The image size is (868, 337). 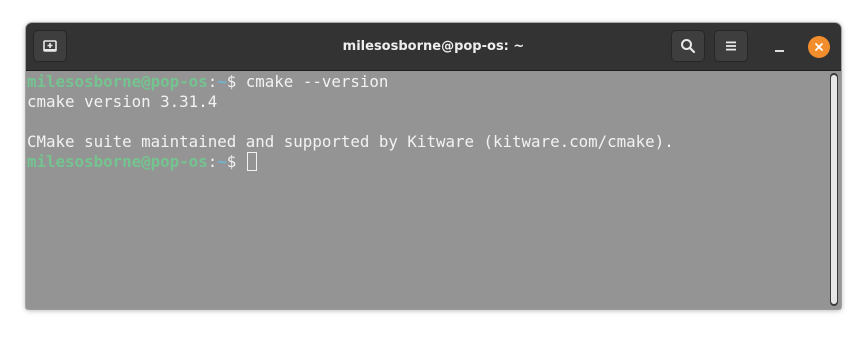 I want to click on prompt-line: milesosborne@pop-os:~$ cmake --version, so click(x=207, y=82).